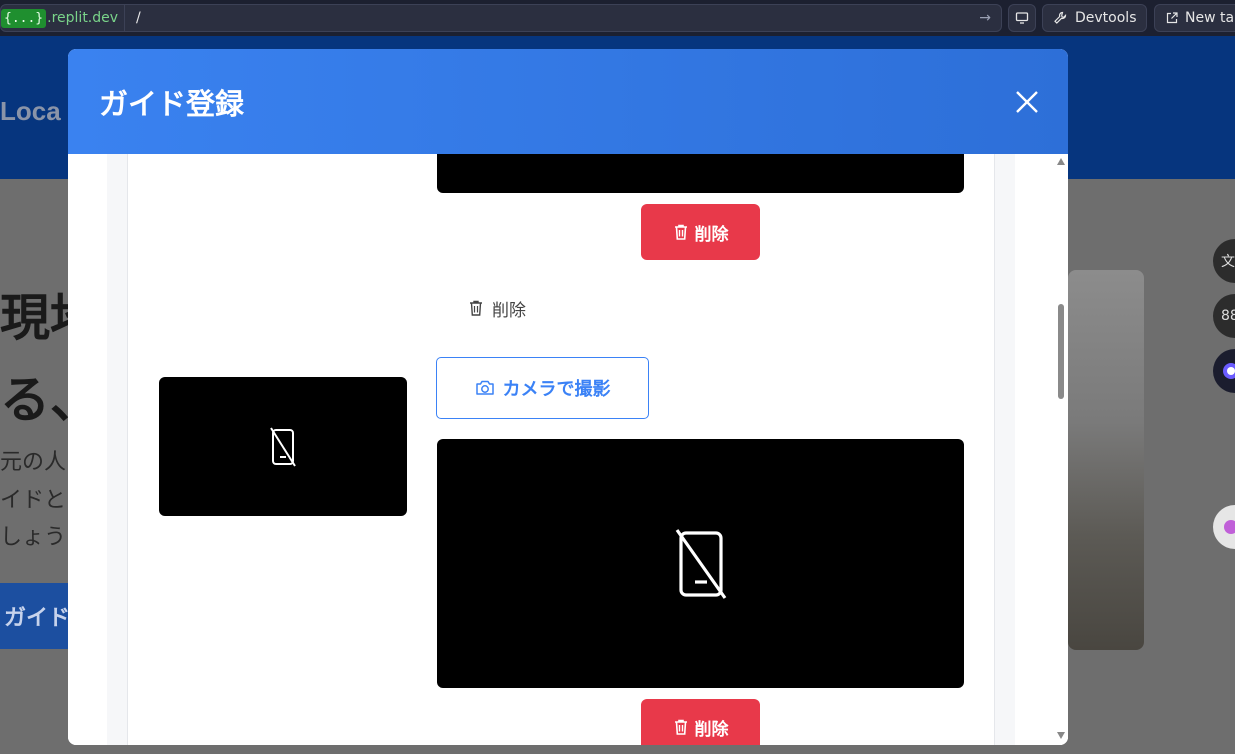  I want to click on take-photo-label: カメラで撮影, so click(556, 389).